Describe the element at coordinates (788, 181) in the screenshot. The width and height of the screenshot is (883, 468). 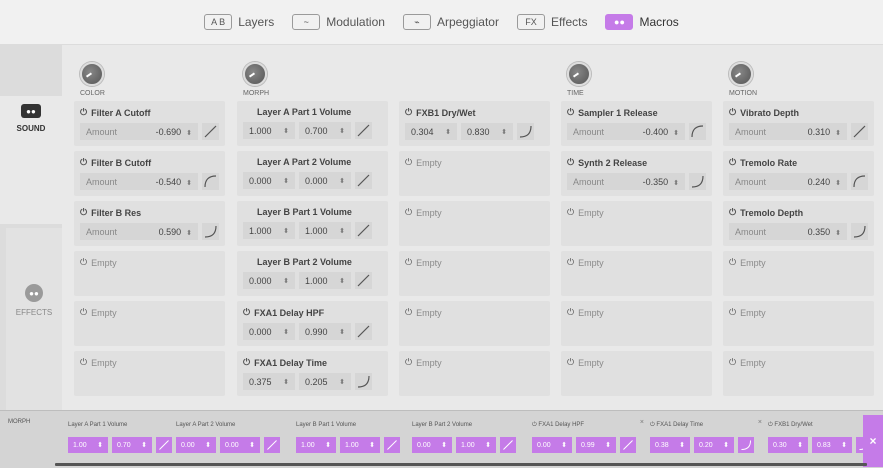
I see `amount-field: Amount 0.240 ⬍` at that location.